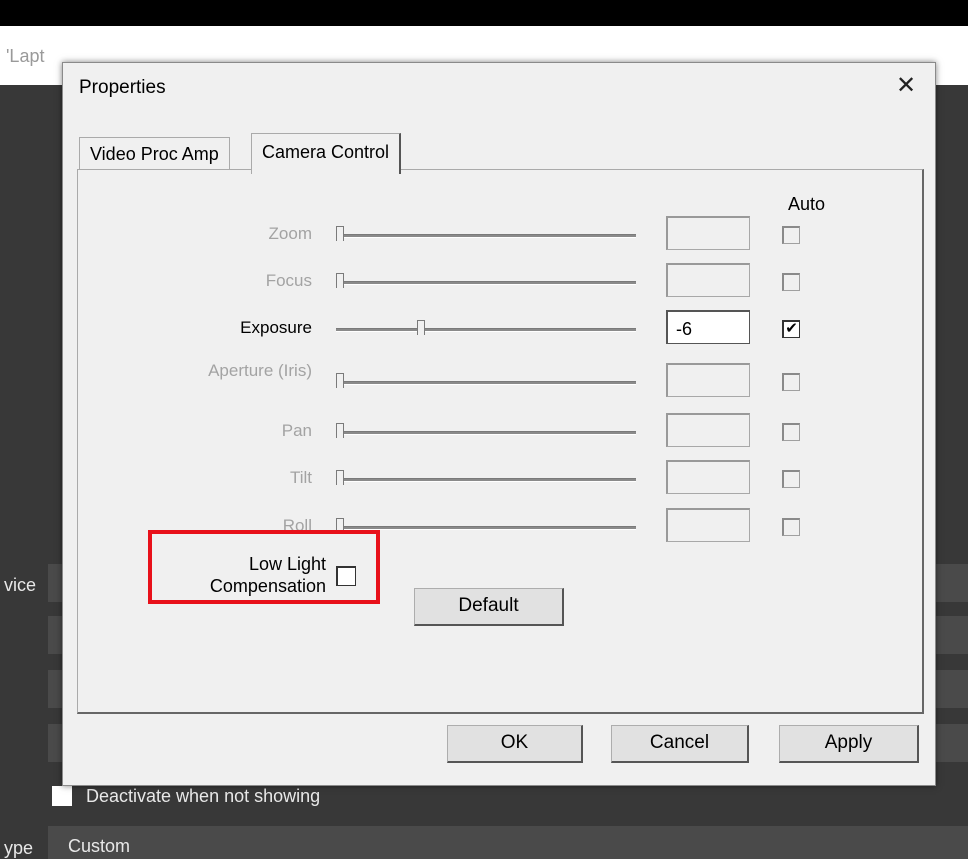 This screenshot has width=968, height=859. Describe the element at coordinates (276, 327) in the screenshot. I see `row-label: Exposure` at that location.